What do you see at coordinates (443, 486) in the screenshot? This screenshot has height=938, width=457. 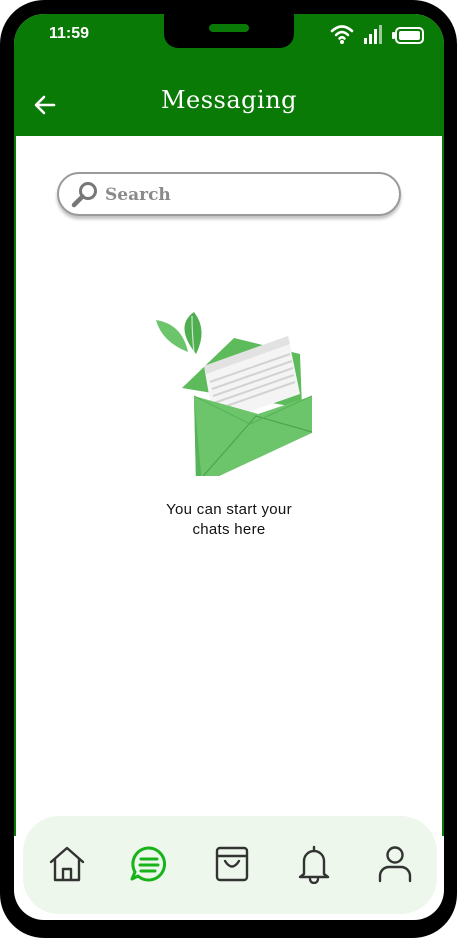 I see `screen-edge-right` at bounding box center [443, 486].